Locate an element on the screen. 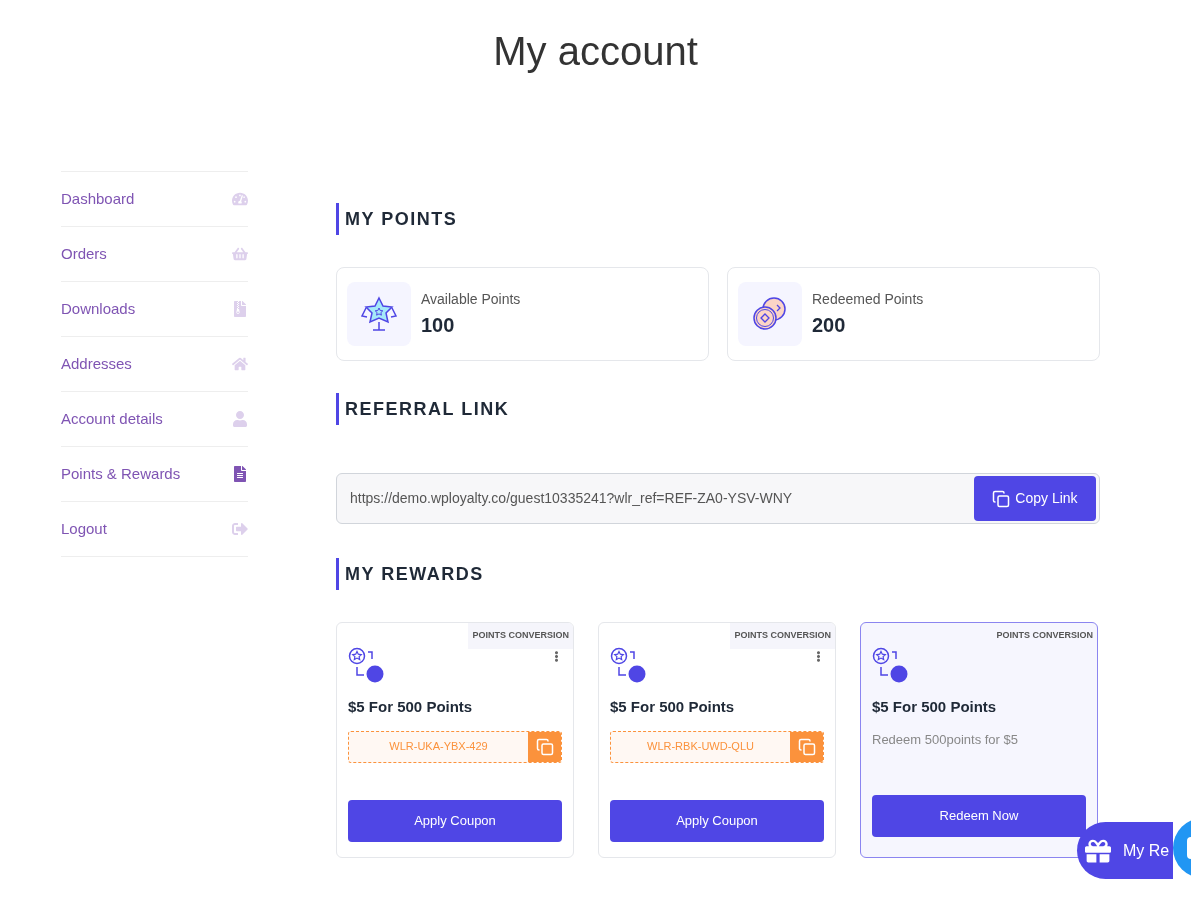 This screenshot has height=899, width=1191. section-heading: MY POINTS is located at coordinates (402, 219).